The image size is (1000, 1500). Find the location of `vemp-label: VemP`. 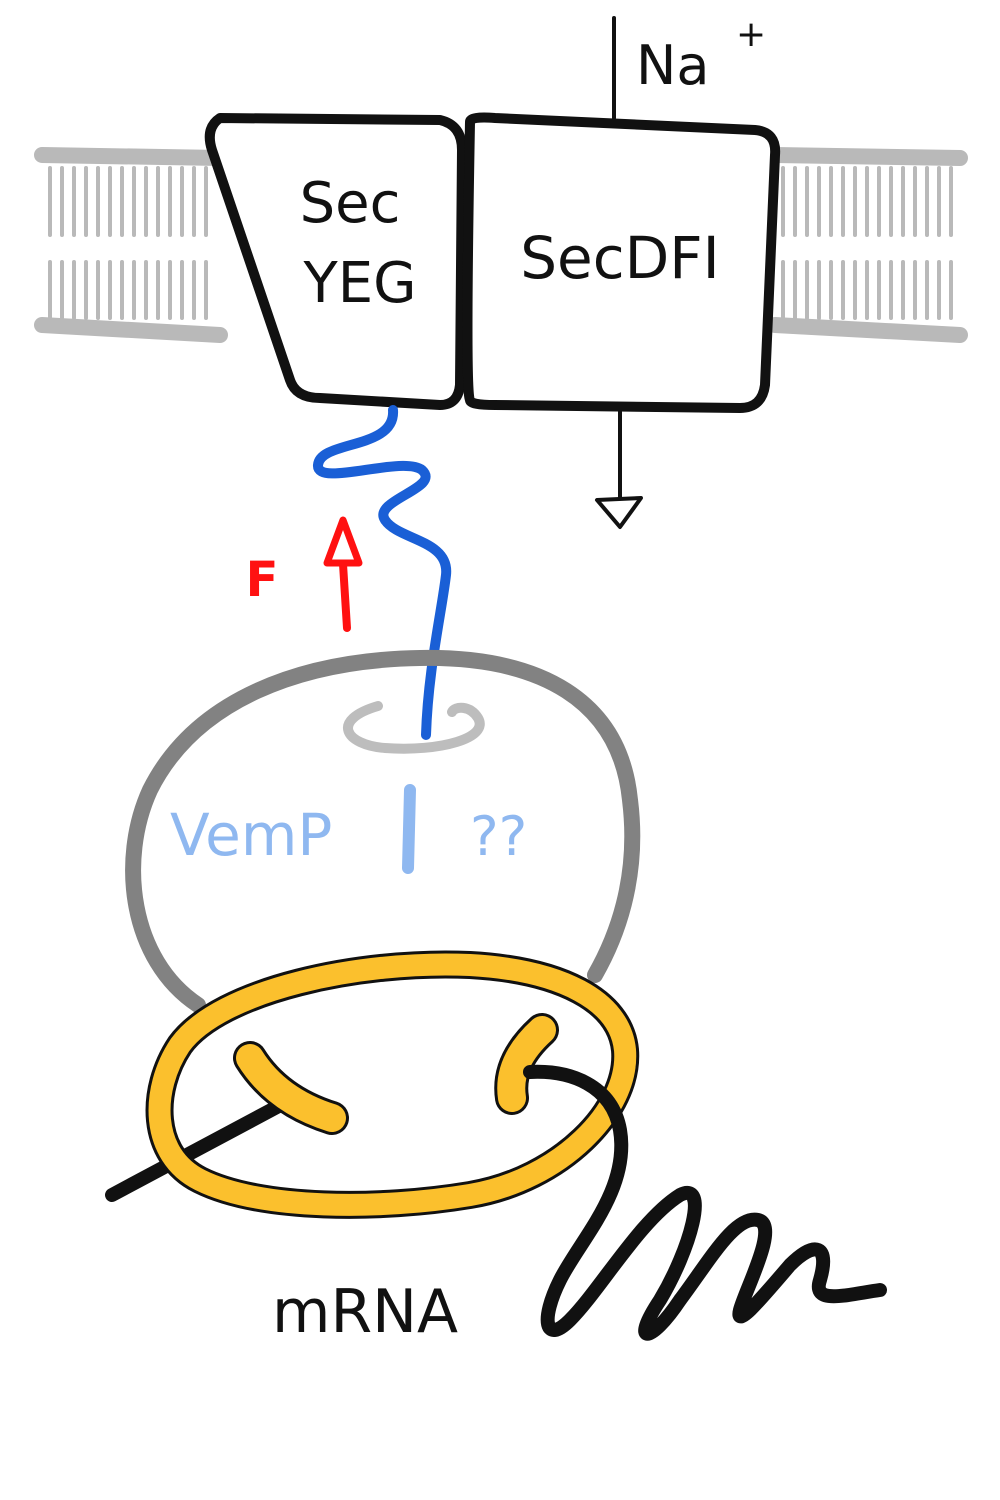

vemp-label: VemP is located at coordinates (251, 835).